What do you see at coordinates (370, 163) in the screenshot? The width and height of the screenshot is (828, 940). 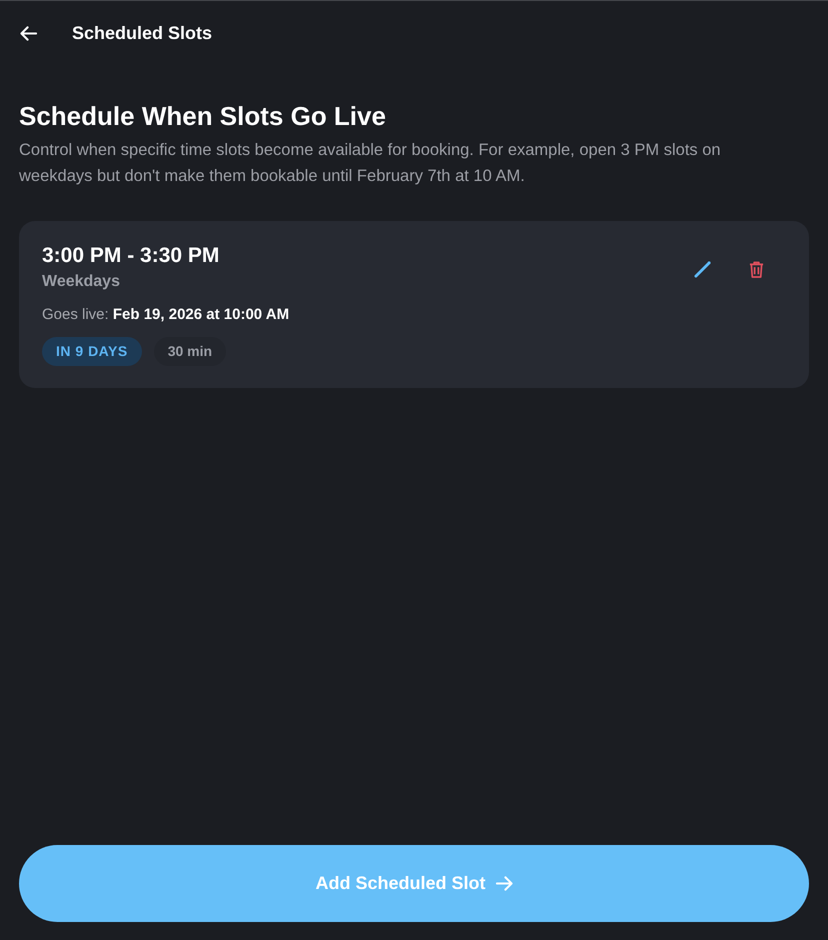 I see `section-description: Control when specific time slots become available for booking. For example, open 3 PM slots on weekdays but don't make them bookable until February 7th at 10 AM.` at bounding box center [370, 163].